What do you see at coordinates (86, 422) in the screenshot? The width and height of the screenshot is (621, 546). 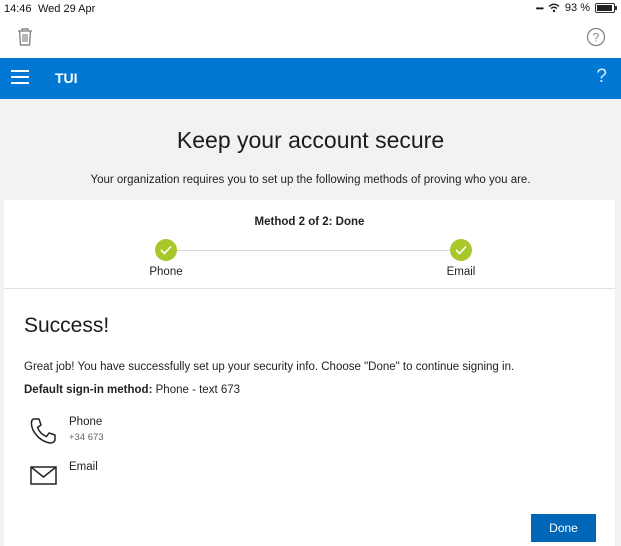 I see `method-name: Phone` at bounding box center [86, 422].